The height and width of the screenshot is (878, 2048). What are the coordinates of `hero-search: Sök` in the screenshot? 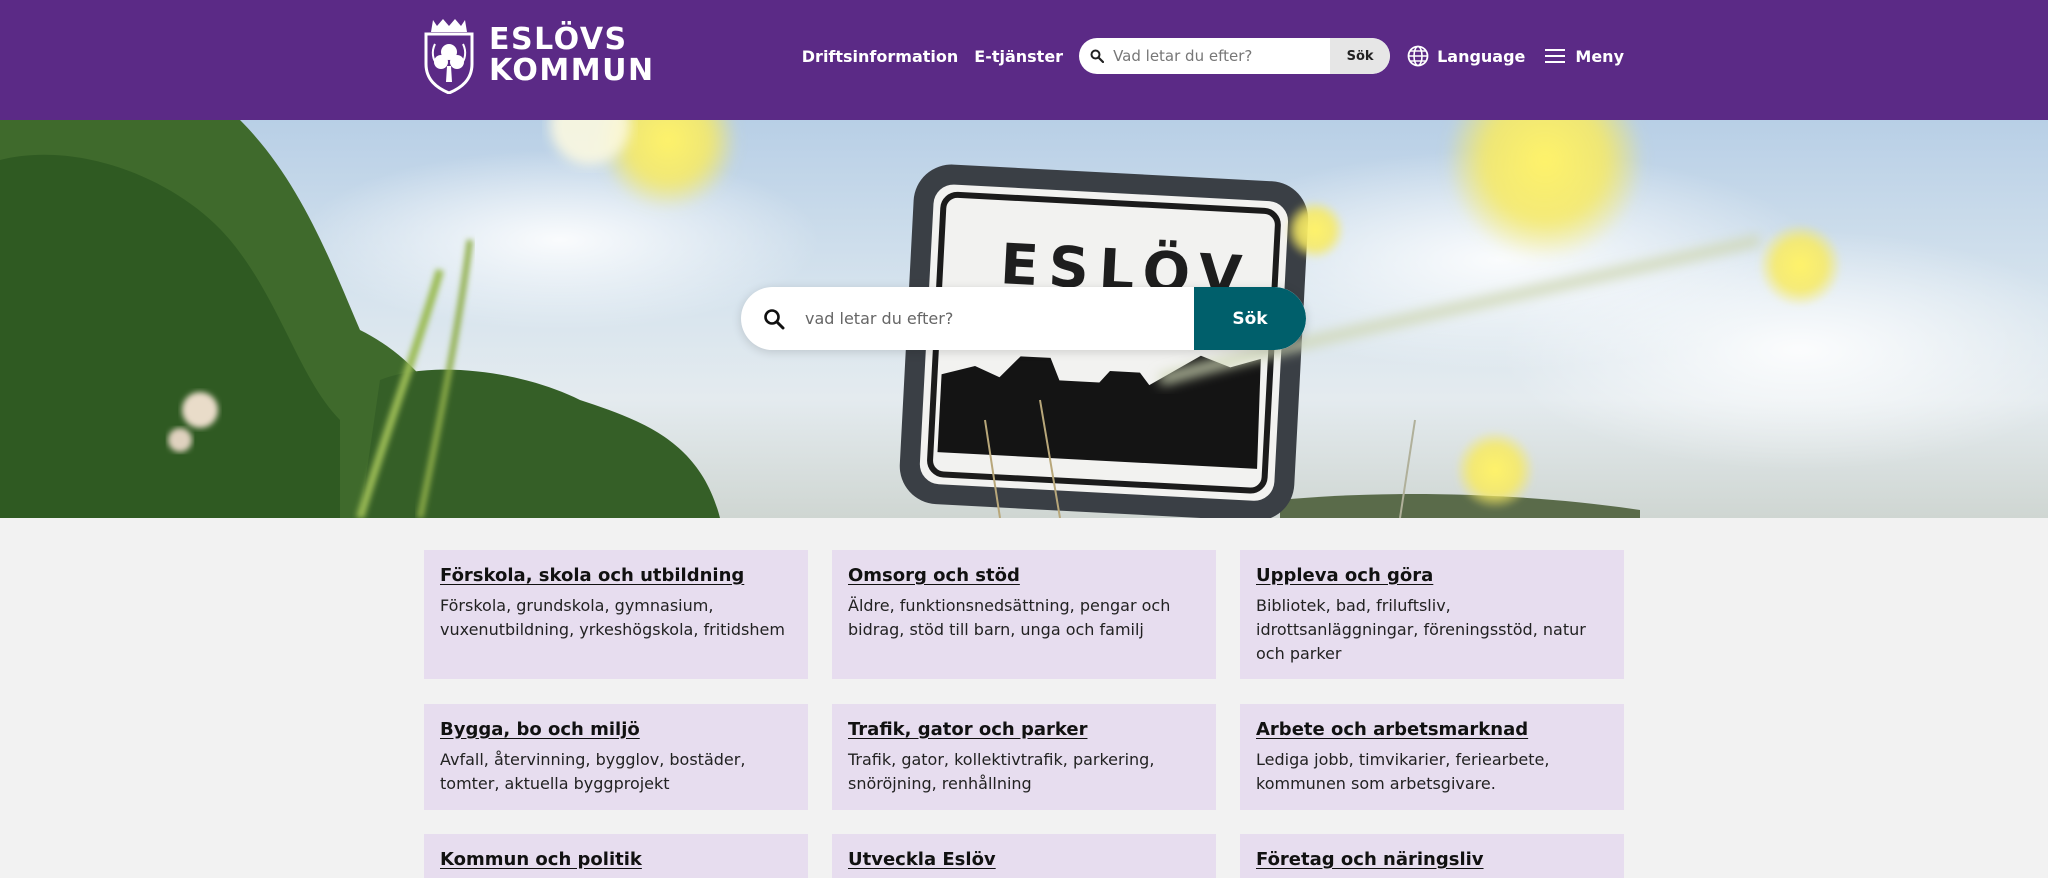 It's located at (1023, 318).